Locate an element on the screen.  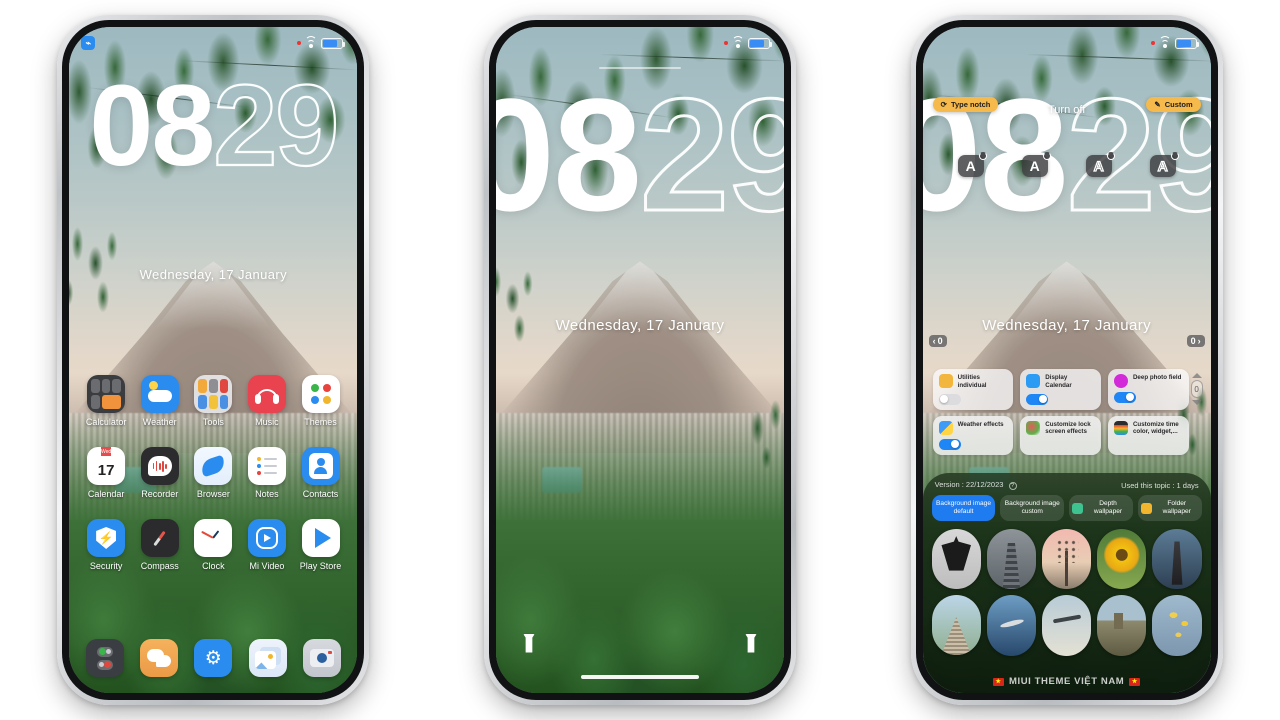
stepper-down-icon is located at coordinates (1196, 402).